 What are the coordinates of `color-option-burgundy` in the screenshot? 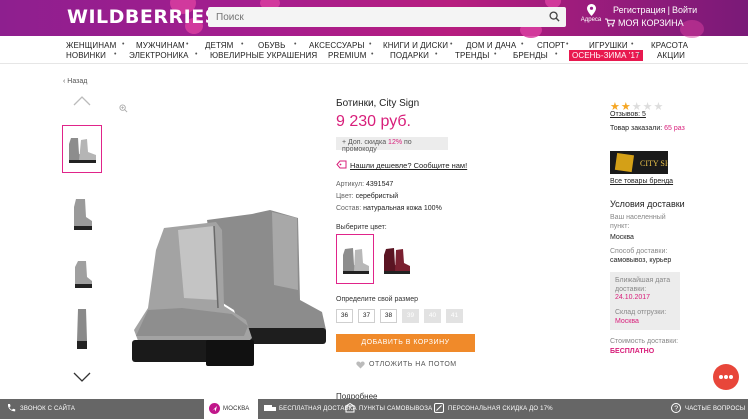 It's located at (396, 259).